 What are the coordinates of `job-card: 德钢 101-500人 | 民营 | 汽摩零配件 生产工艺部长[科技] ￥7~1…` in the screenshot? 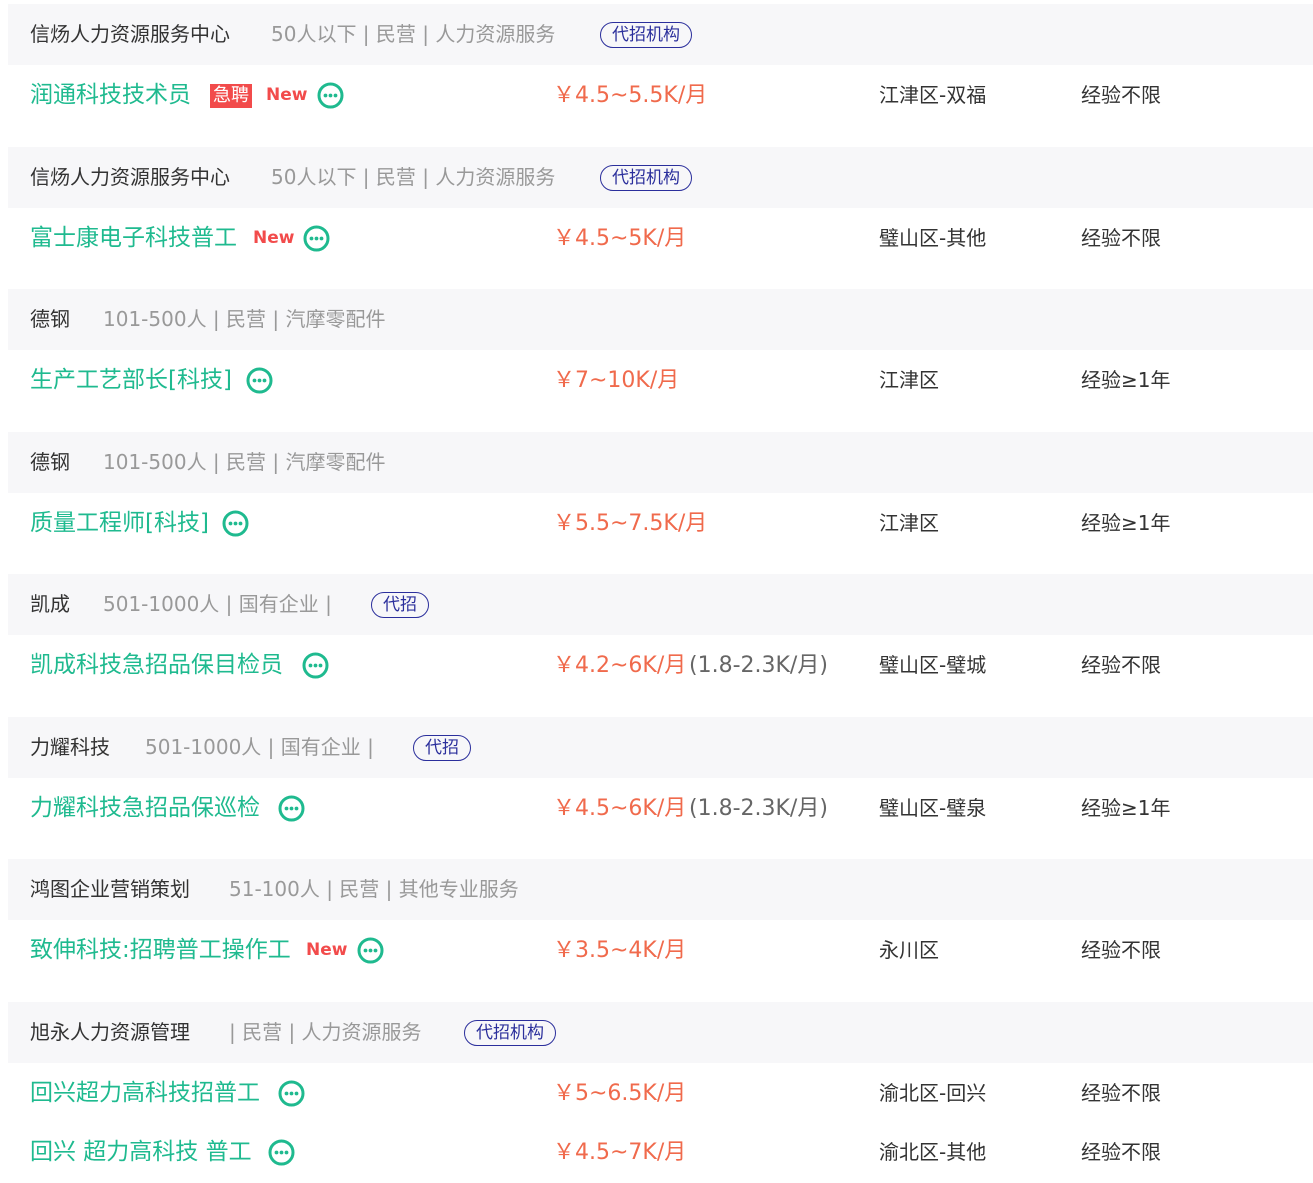 It's located at (660, 350).